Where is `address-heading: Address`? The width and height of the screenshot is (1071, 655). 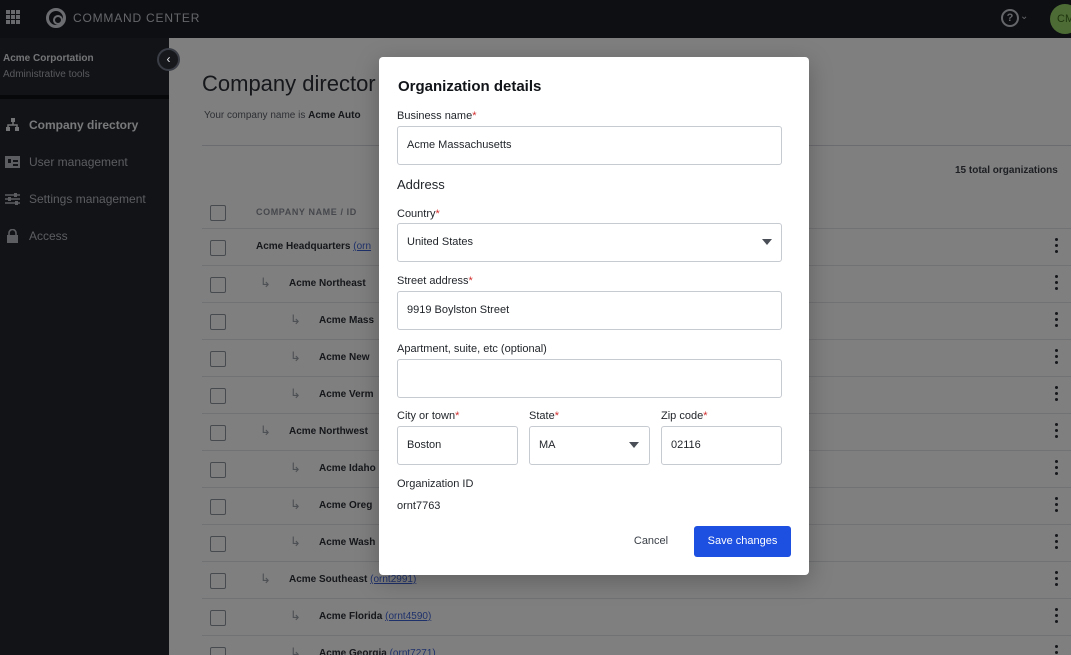 address-heading: Address is located at coordinates (421, 184).